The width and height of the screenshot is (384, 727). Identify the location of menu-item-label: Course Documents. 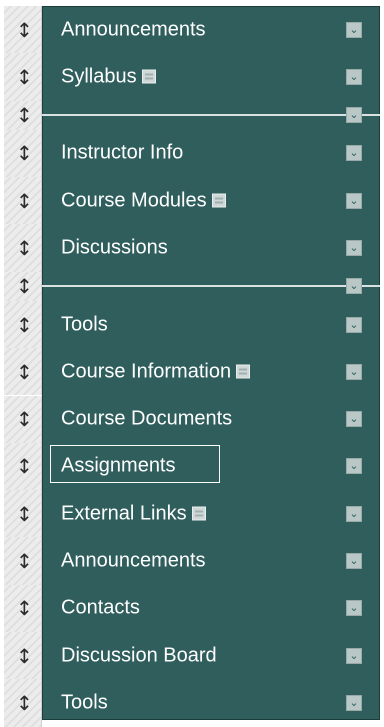
(146, 419).